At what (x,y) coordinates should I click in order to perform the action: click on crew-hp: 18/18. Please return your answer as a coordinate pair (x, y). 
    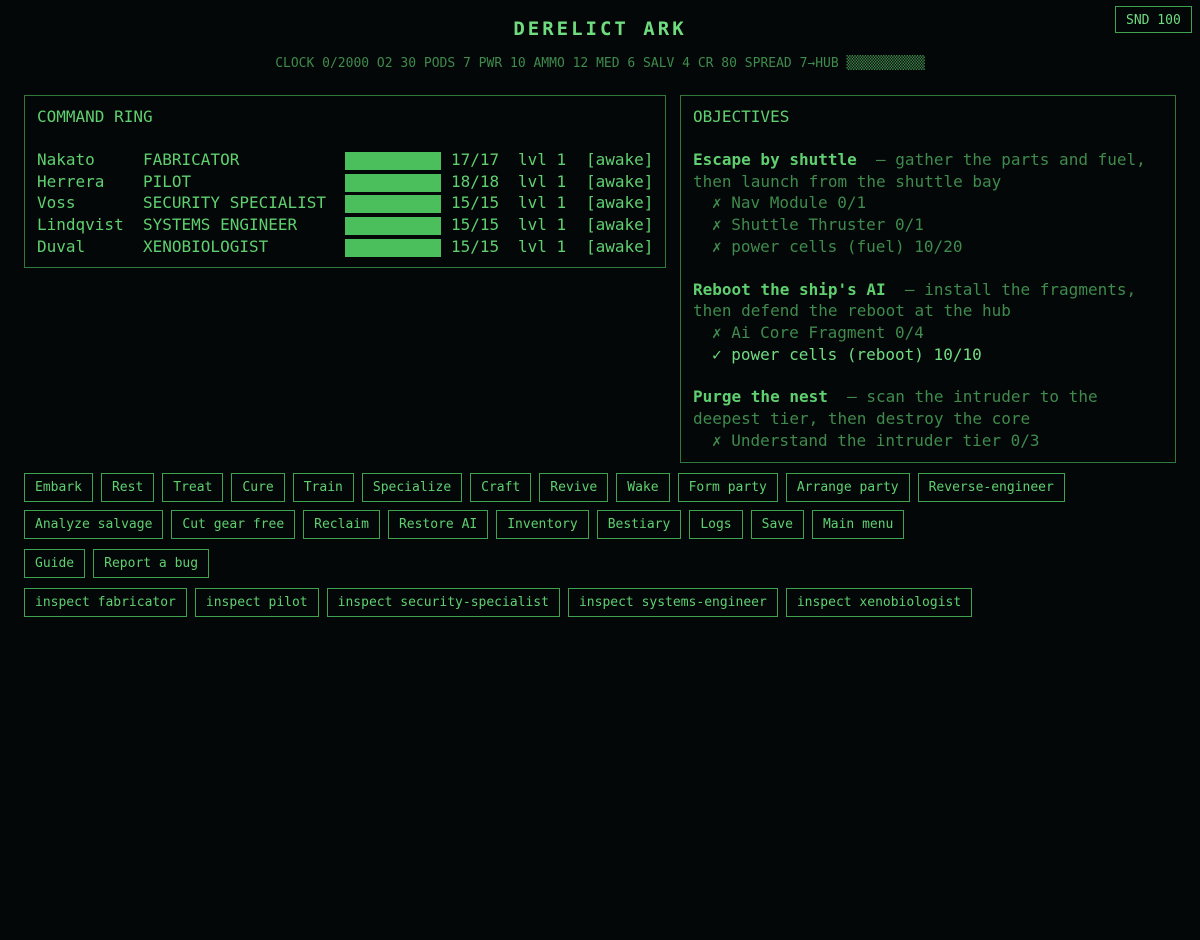
    Looking at the image, I should click on (475, 181).